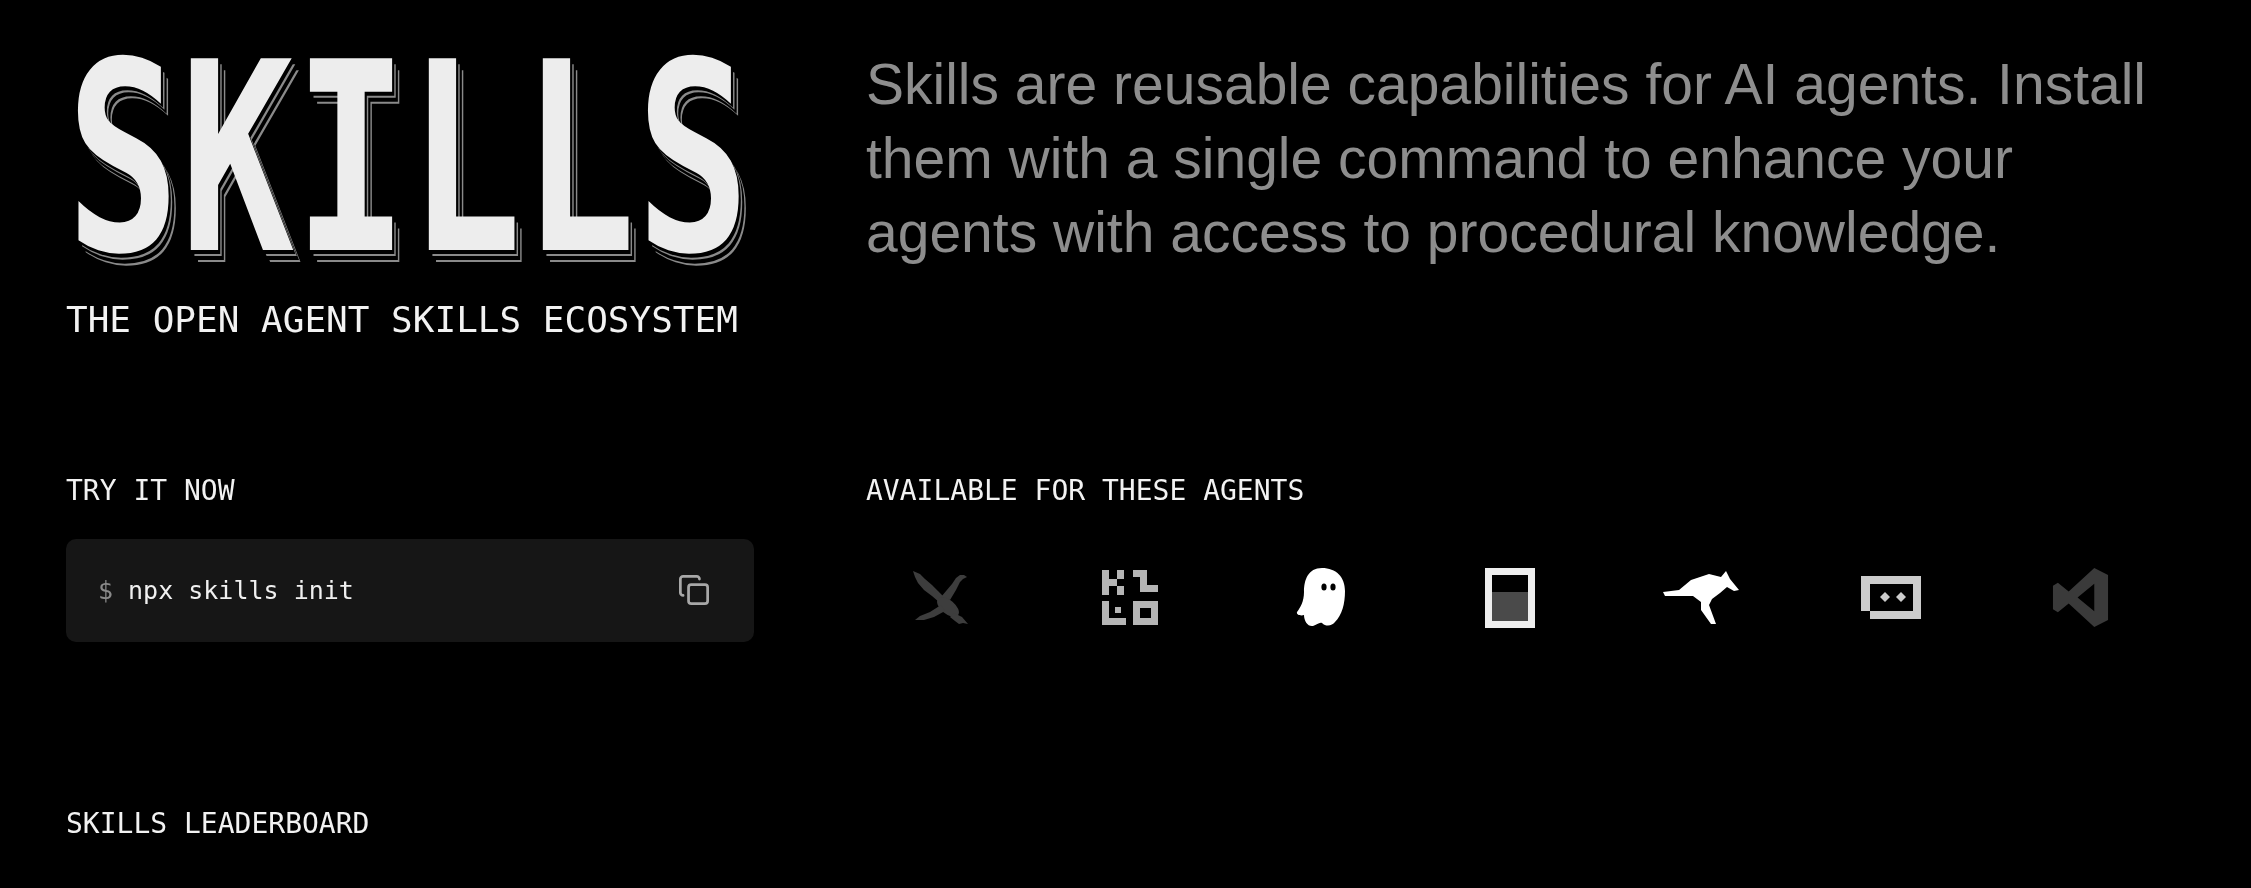 The width and height of the screenshot is (2251, 888). Describe the element at coordinates (1085, 491) in the screenshot. I see `section-heading: AVAILABLE FOR THESE AGENTS` at that location.